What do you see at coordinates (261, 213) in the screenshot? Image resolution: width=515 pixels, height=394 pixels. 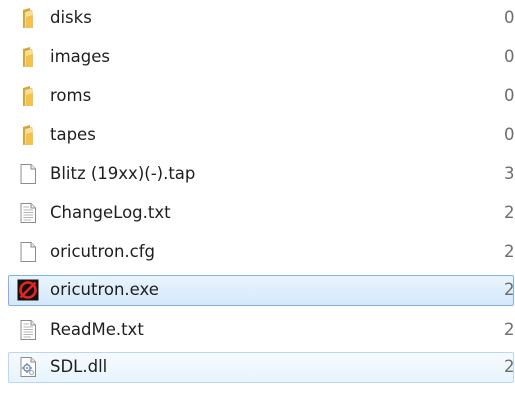 I see `file-row-changelog: ChangeLog.txt 24` at bounding box center [261, 213].